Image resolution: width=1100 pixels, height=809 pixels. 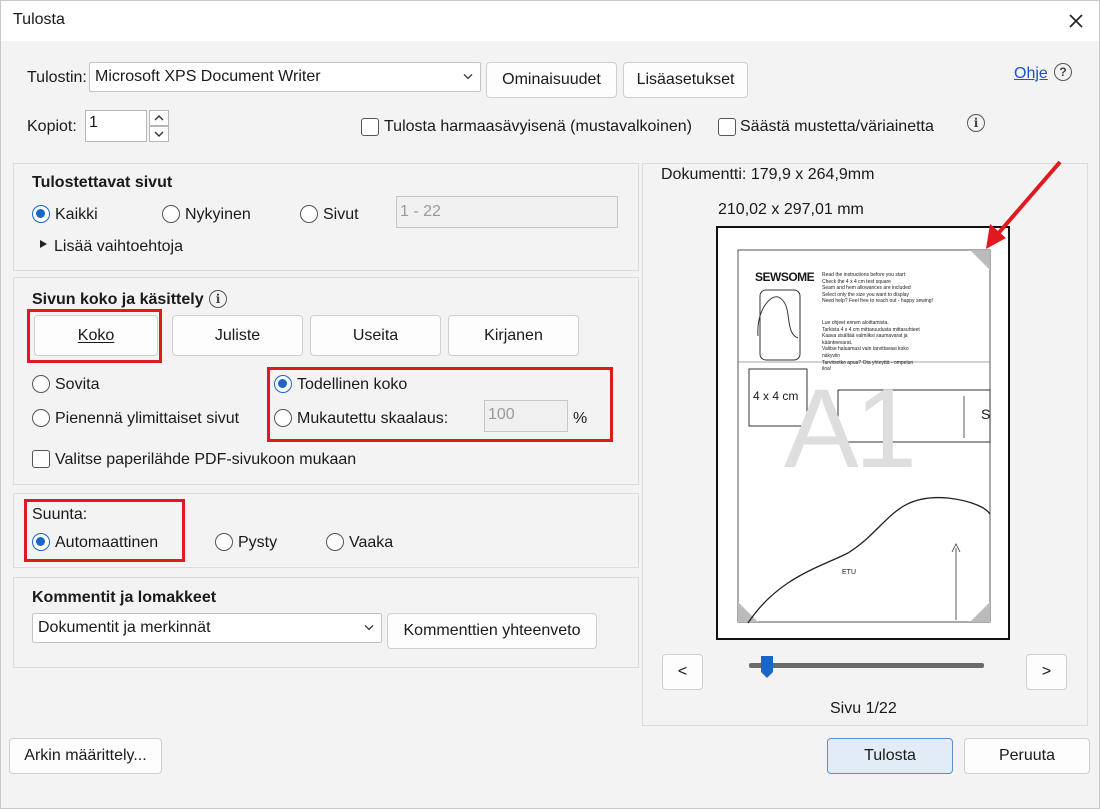 I want to click on tab-multiple: Useita, so click(x=375, y=335).